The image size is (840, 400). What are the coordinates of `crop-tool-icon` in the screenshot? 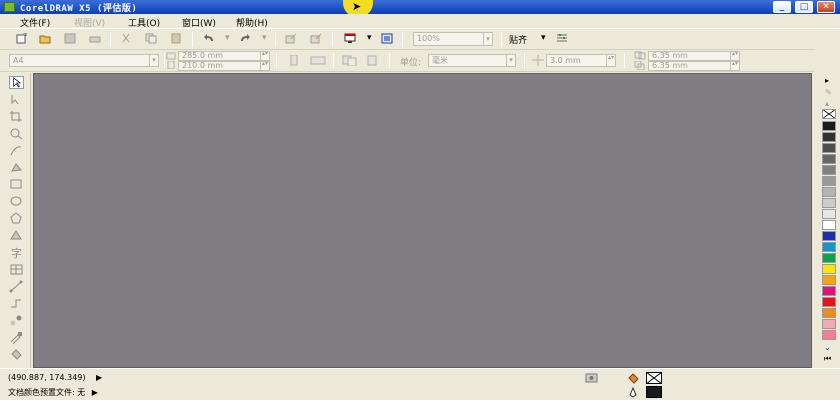 It's located at (16, 116).